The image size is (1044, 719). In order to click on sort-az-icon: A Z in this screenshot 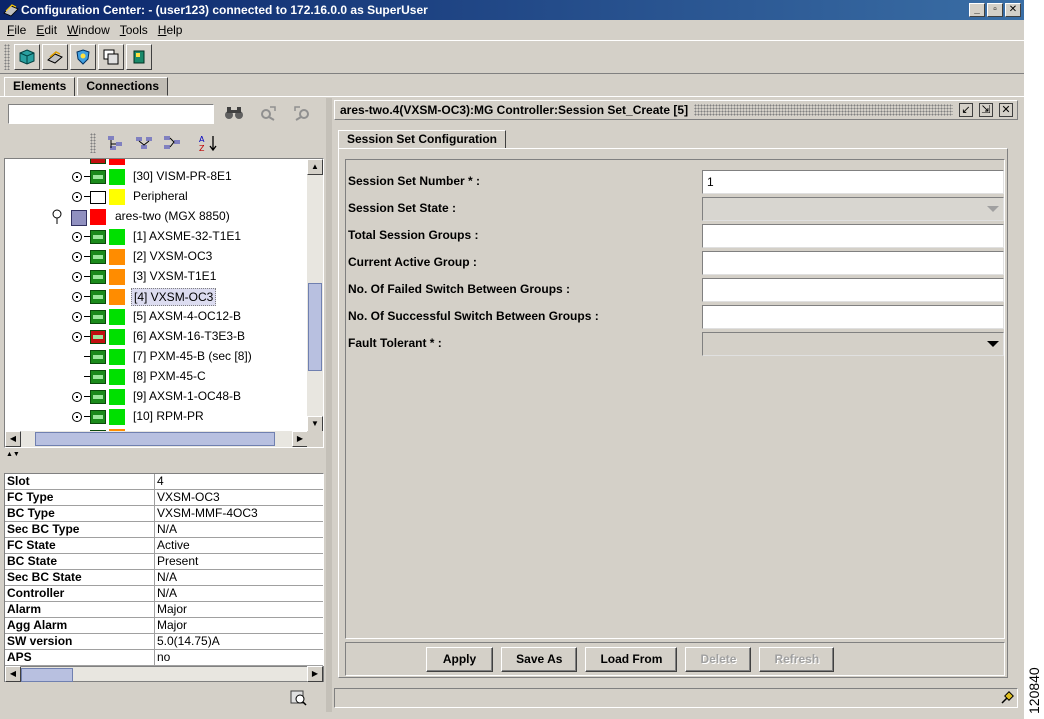, I will do `click(209, 143)`.